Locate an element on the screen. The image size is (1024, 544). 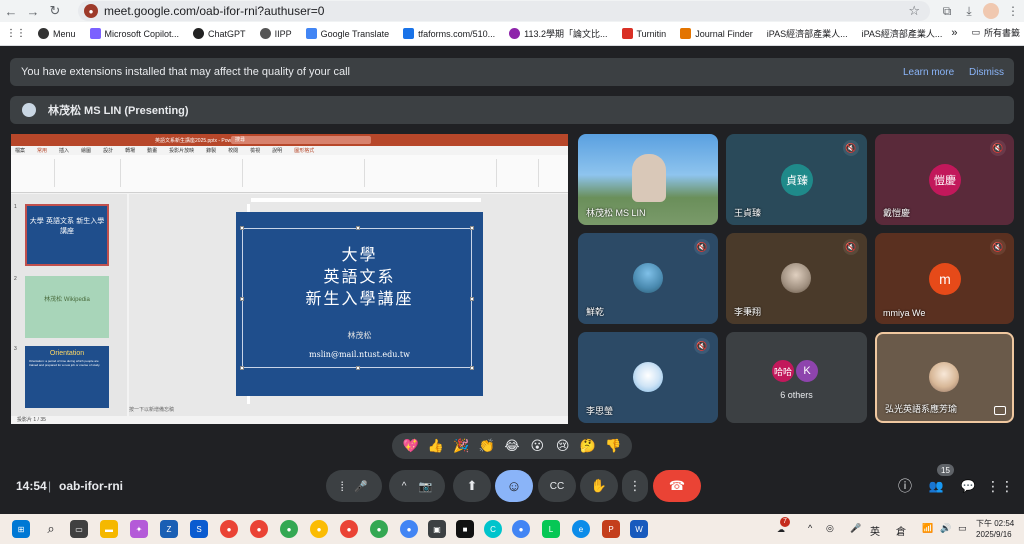
participant-tile-presenter: 林茂松 MS LIN is located at coordinates (648, 179).